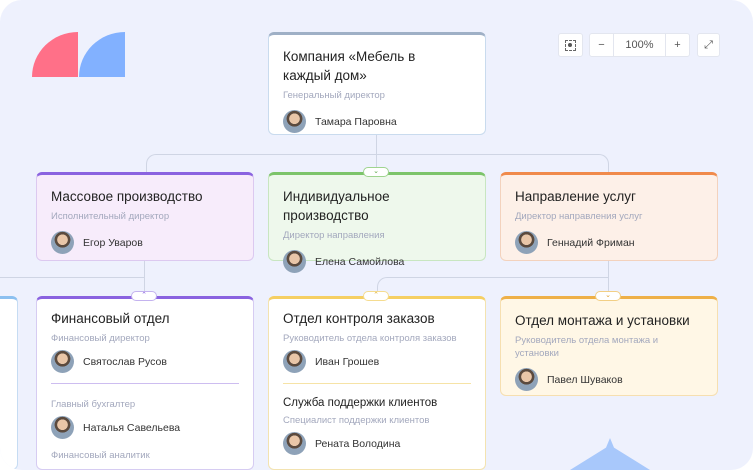  What do you see at coordinates (639, 45) in the screenshot?
I see `zoom-level: 100%` at bounding box center [639, 45].